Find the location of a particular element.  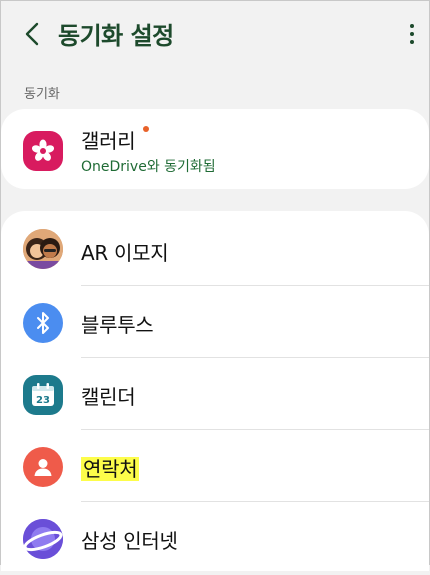

chevron-left-icon is located at coordinates (32, 34).